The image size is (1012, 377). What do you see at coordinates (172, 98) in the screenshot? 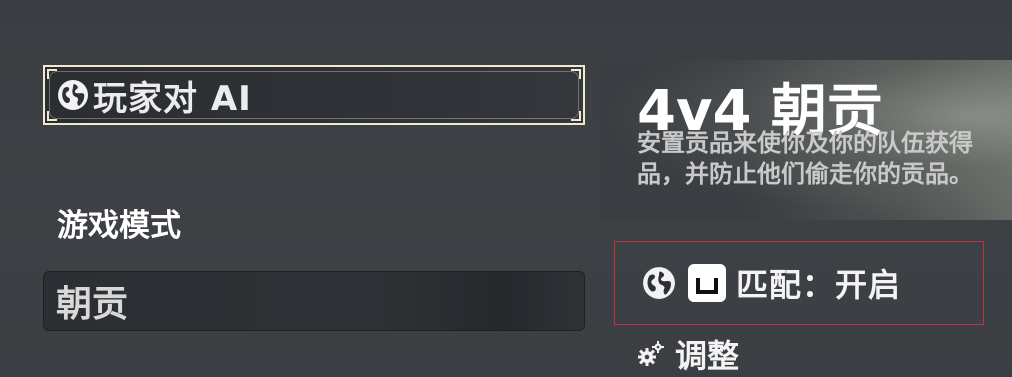
I see `mode-selector-label: 玩家对 AI` at bounding box center [172, 98].